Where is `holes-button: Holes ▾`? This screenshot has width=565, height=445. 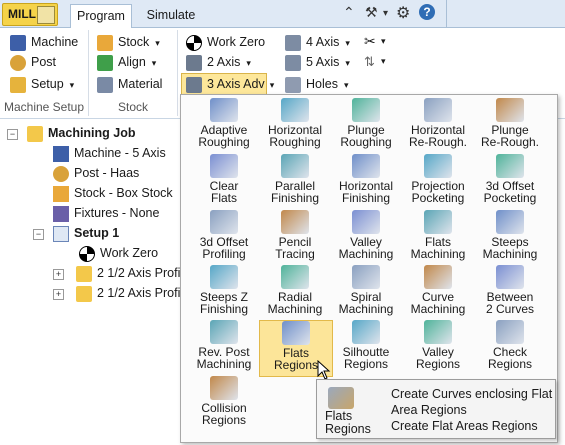
holes-button: Holes ▾ is located at coordinates (317, 84).